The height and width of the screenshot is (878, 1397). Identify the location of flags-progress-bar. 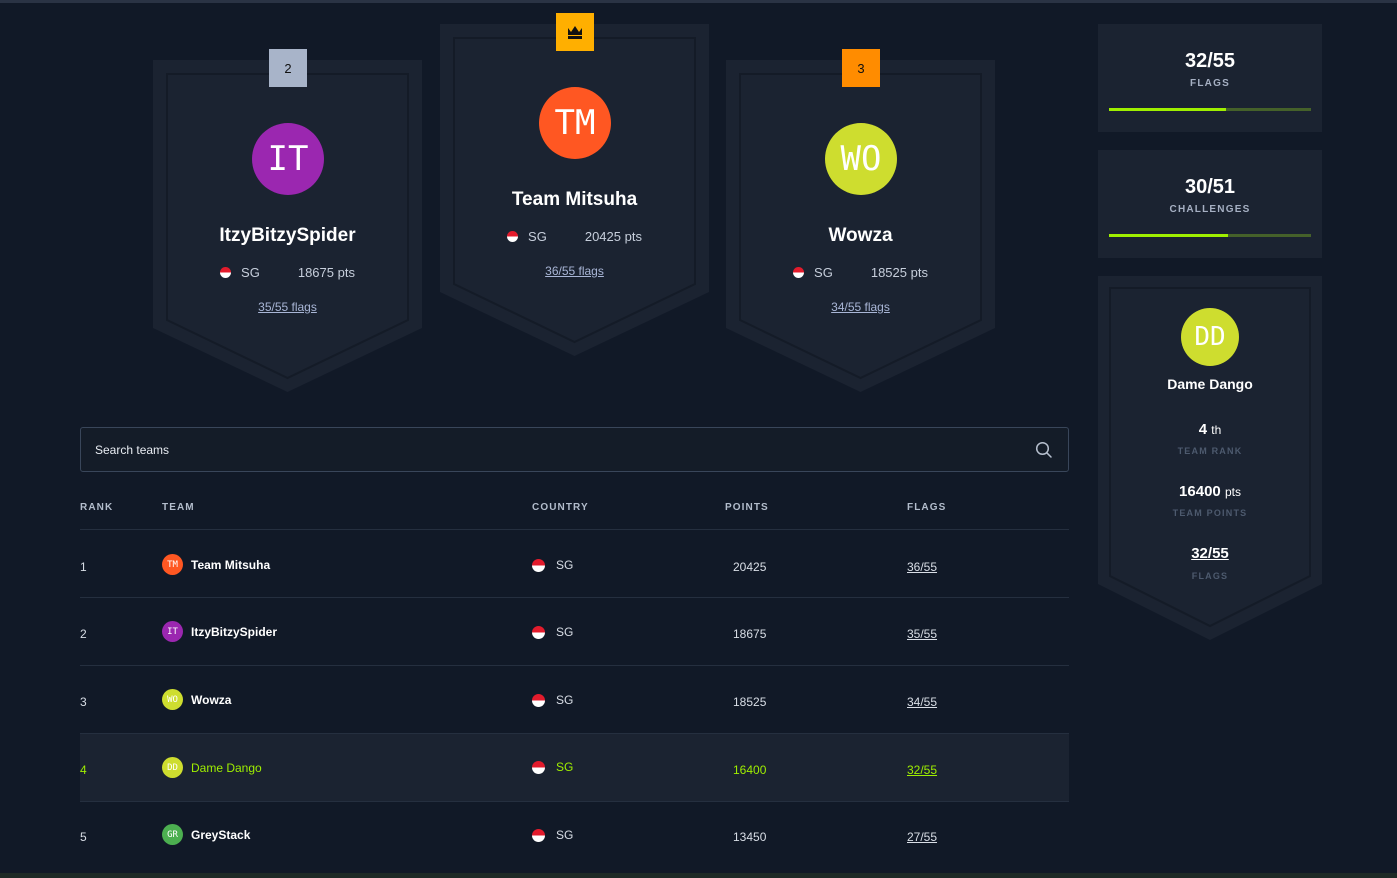
(1210, 109).